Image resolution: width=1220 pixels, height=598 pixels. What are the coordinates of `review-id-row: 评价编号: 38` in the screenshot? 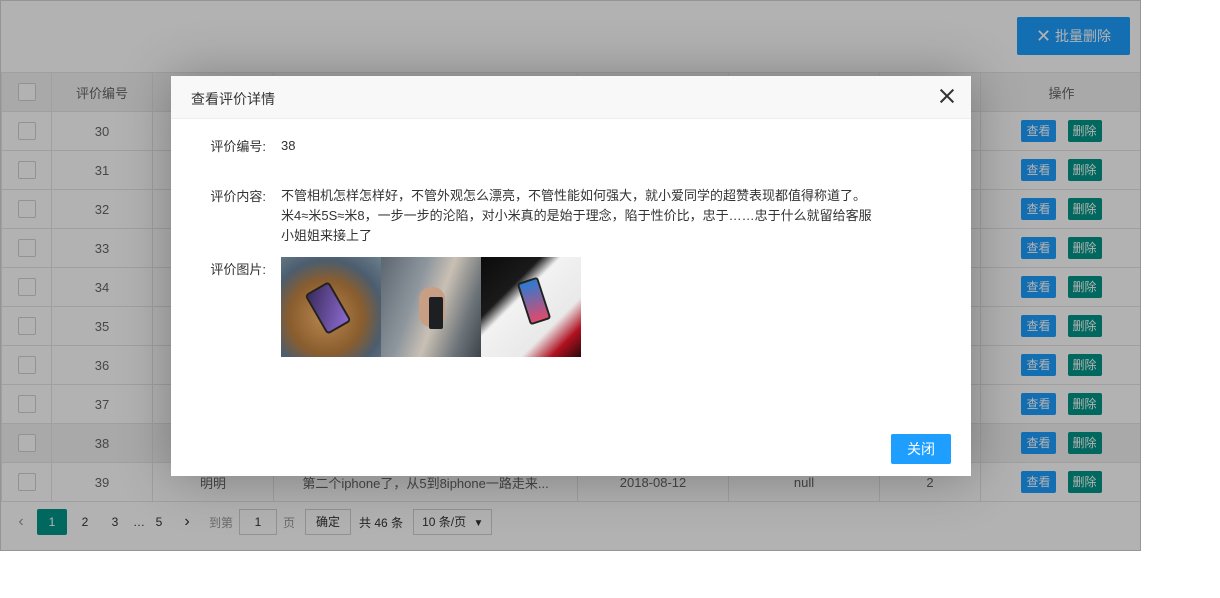 It's located at (571, 146).